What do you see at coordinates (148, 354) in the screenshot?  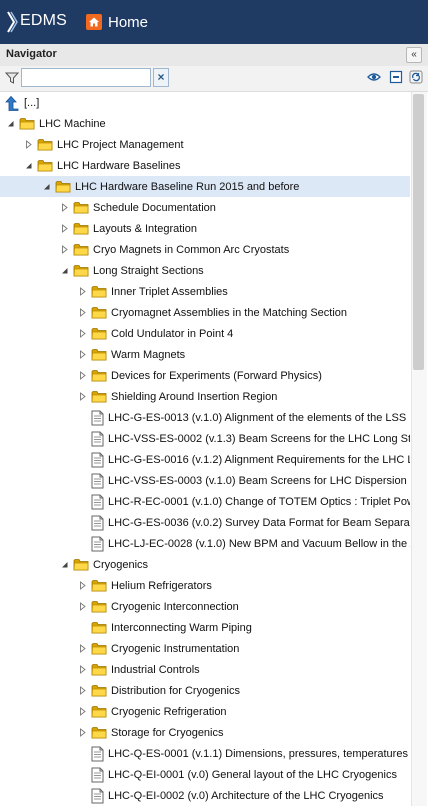 I see `tree-item-label: Warm Magnets` at bounding box center [148, 354].